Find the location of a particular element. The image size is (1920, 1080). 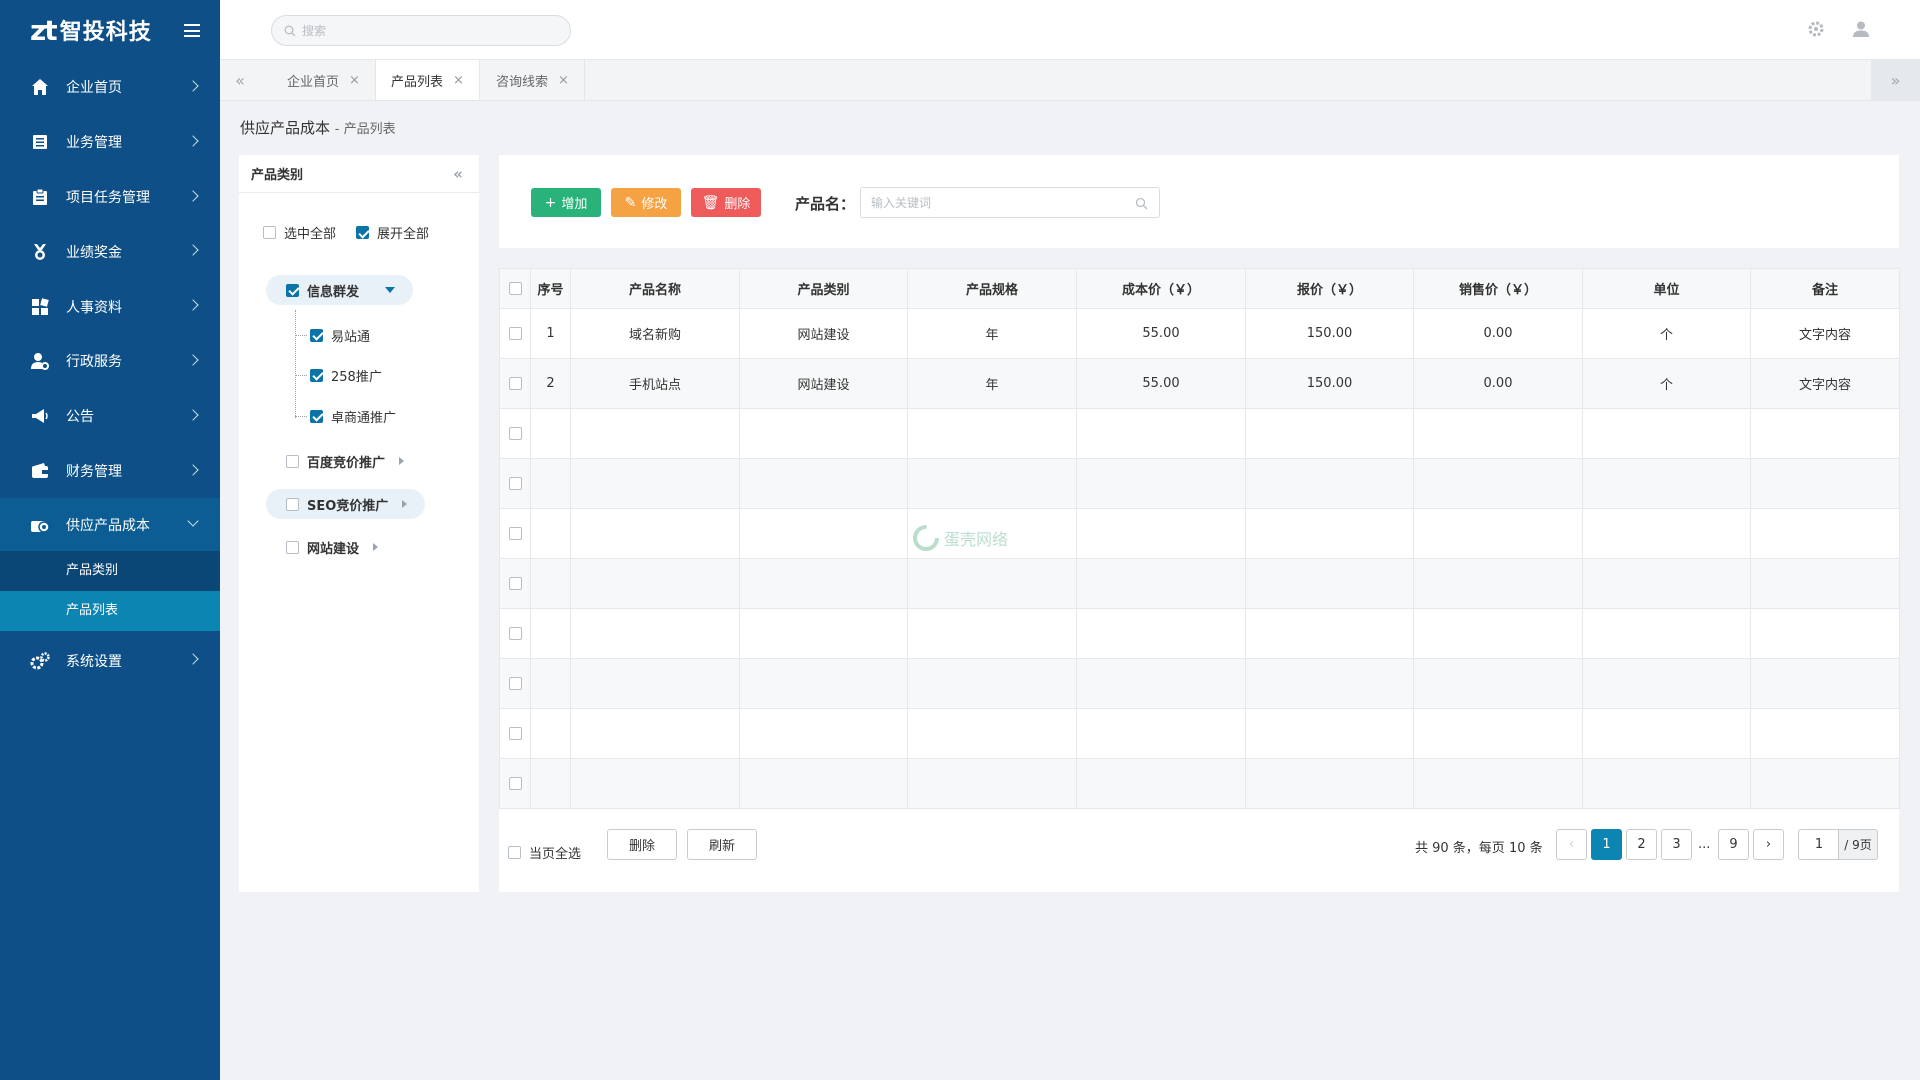

search-icon is located at coordinates (1141, 203).